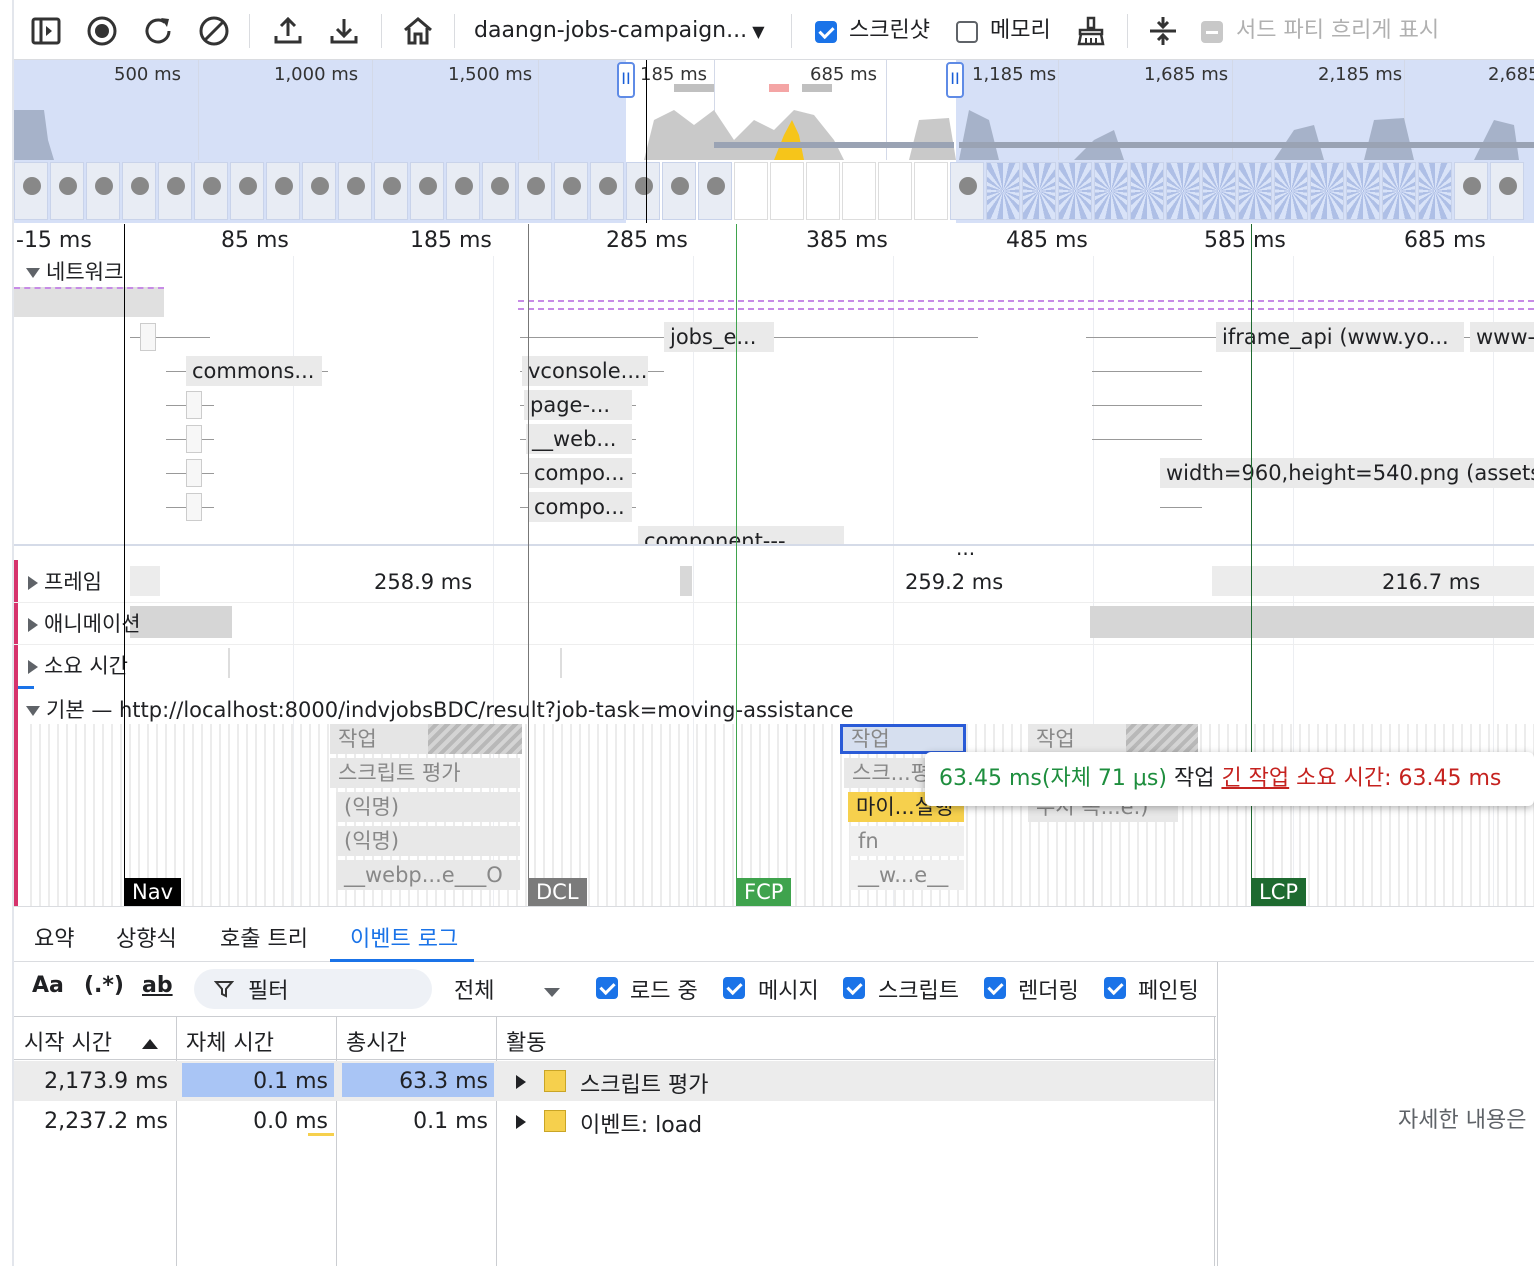 Image resolution: width=1534 pixels, height=1266 pixels. I want to click on dcl-marker: DCL, so click(557, 892).